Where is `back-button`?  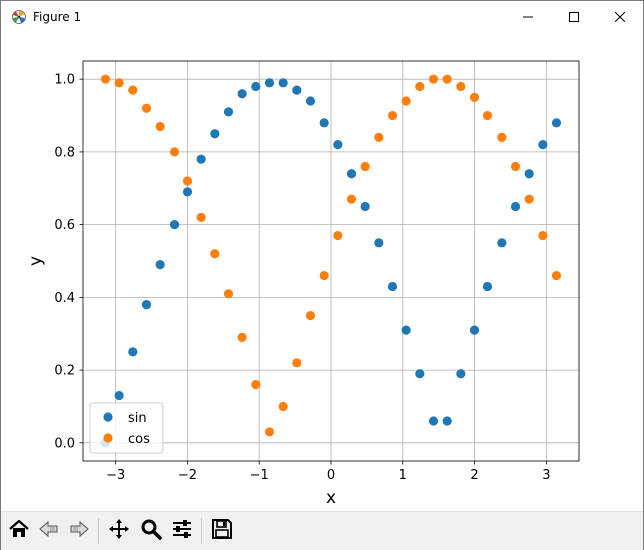
back-button is located at coordinates (49, 531).